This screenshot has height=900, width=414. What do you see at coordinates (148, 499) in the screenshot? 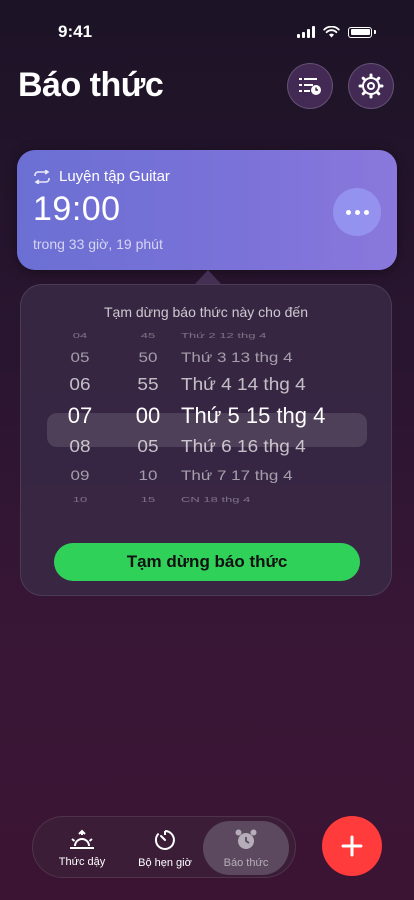
I see `picker-minute: 15` at bounding box center [148, 499].